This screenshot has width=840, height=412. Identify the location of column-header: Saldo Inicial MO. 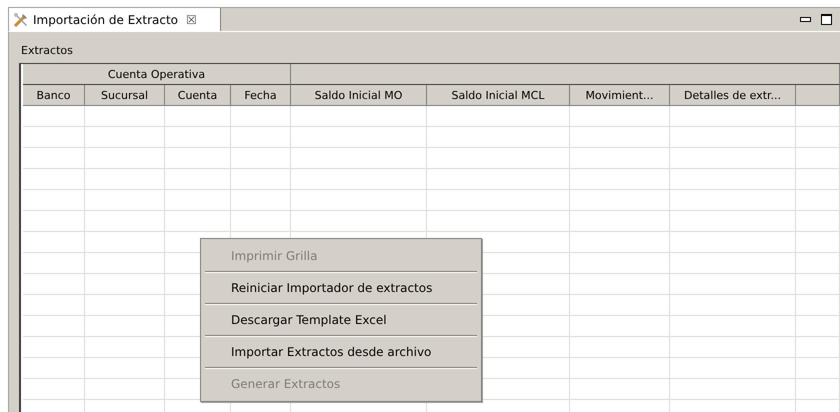
(359, 95).